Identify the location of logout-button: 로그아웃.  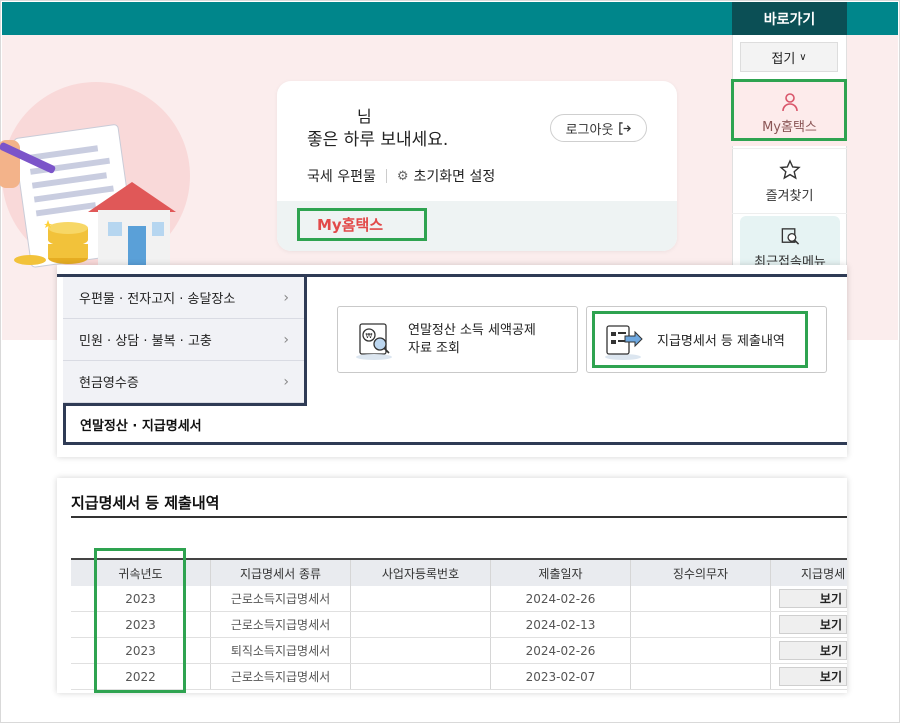
(598, 128).